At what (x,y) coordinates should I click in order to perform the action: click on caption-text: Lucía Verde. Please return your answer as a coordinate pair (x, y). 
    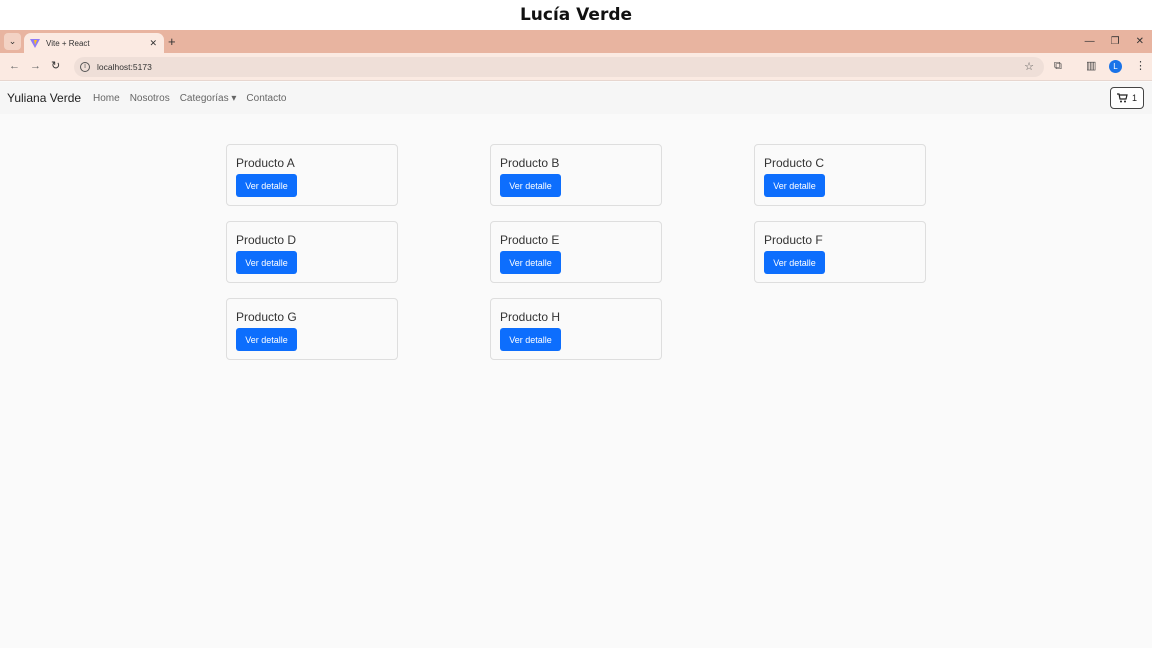
    Looking at the image, I should click on (576, 15).